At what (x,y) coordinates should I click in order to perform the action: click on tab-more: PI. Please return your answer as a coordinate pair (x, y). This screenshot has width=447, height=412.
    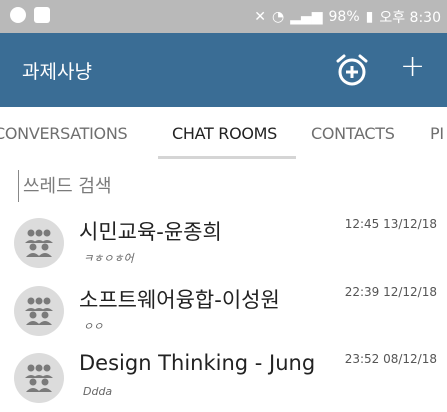
    Looking at the image, I should click on (437, 133).